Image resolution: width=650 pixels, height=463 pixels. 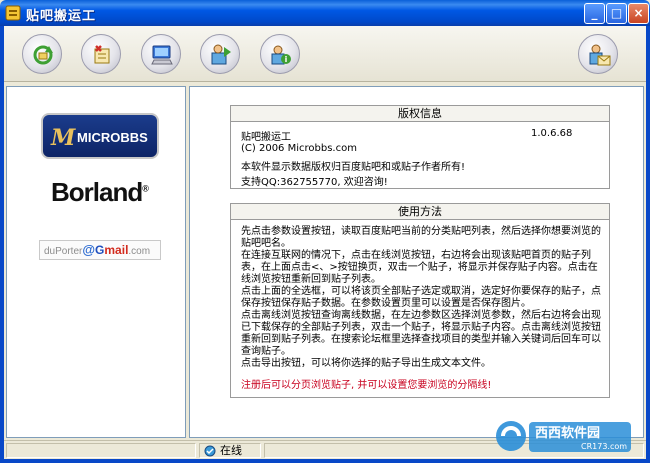 I want to click on gmail-g: G, so click(x=100, y=250).